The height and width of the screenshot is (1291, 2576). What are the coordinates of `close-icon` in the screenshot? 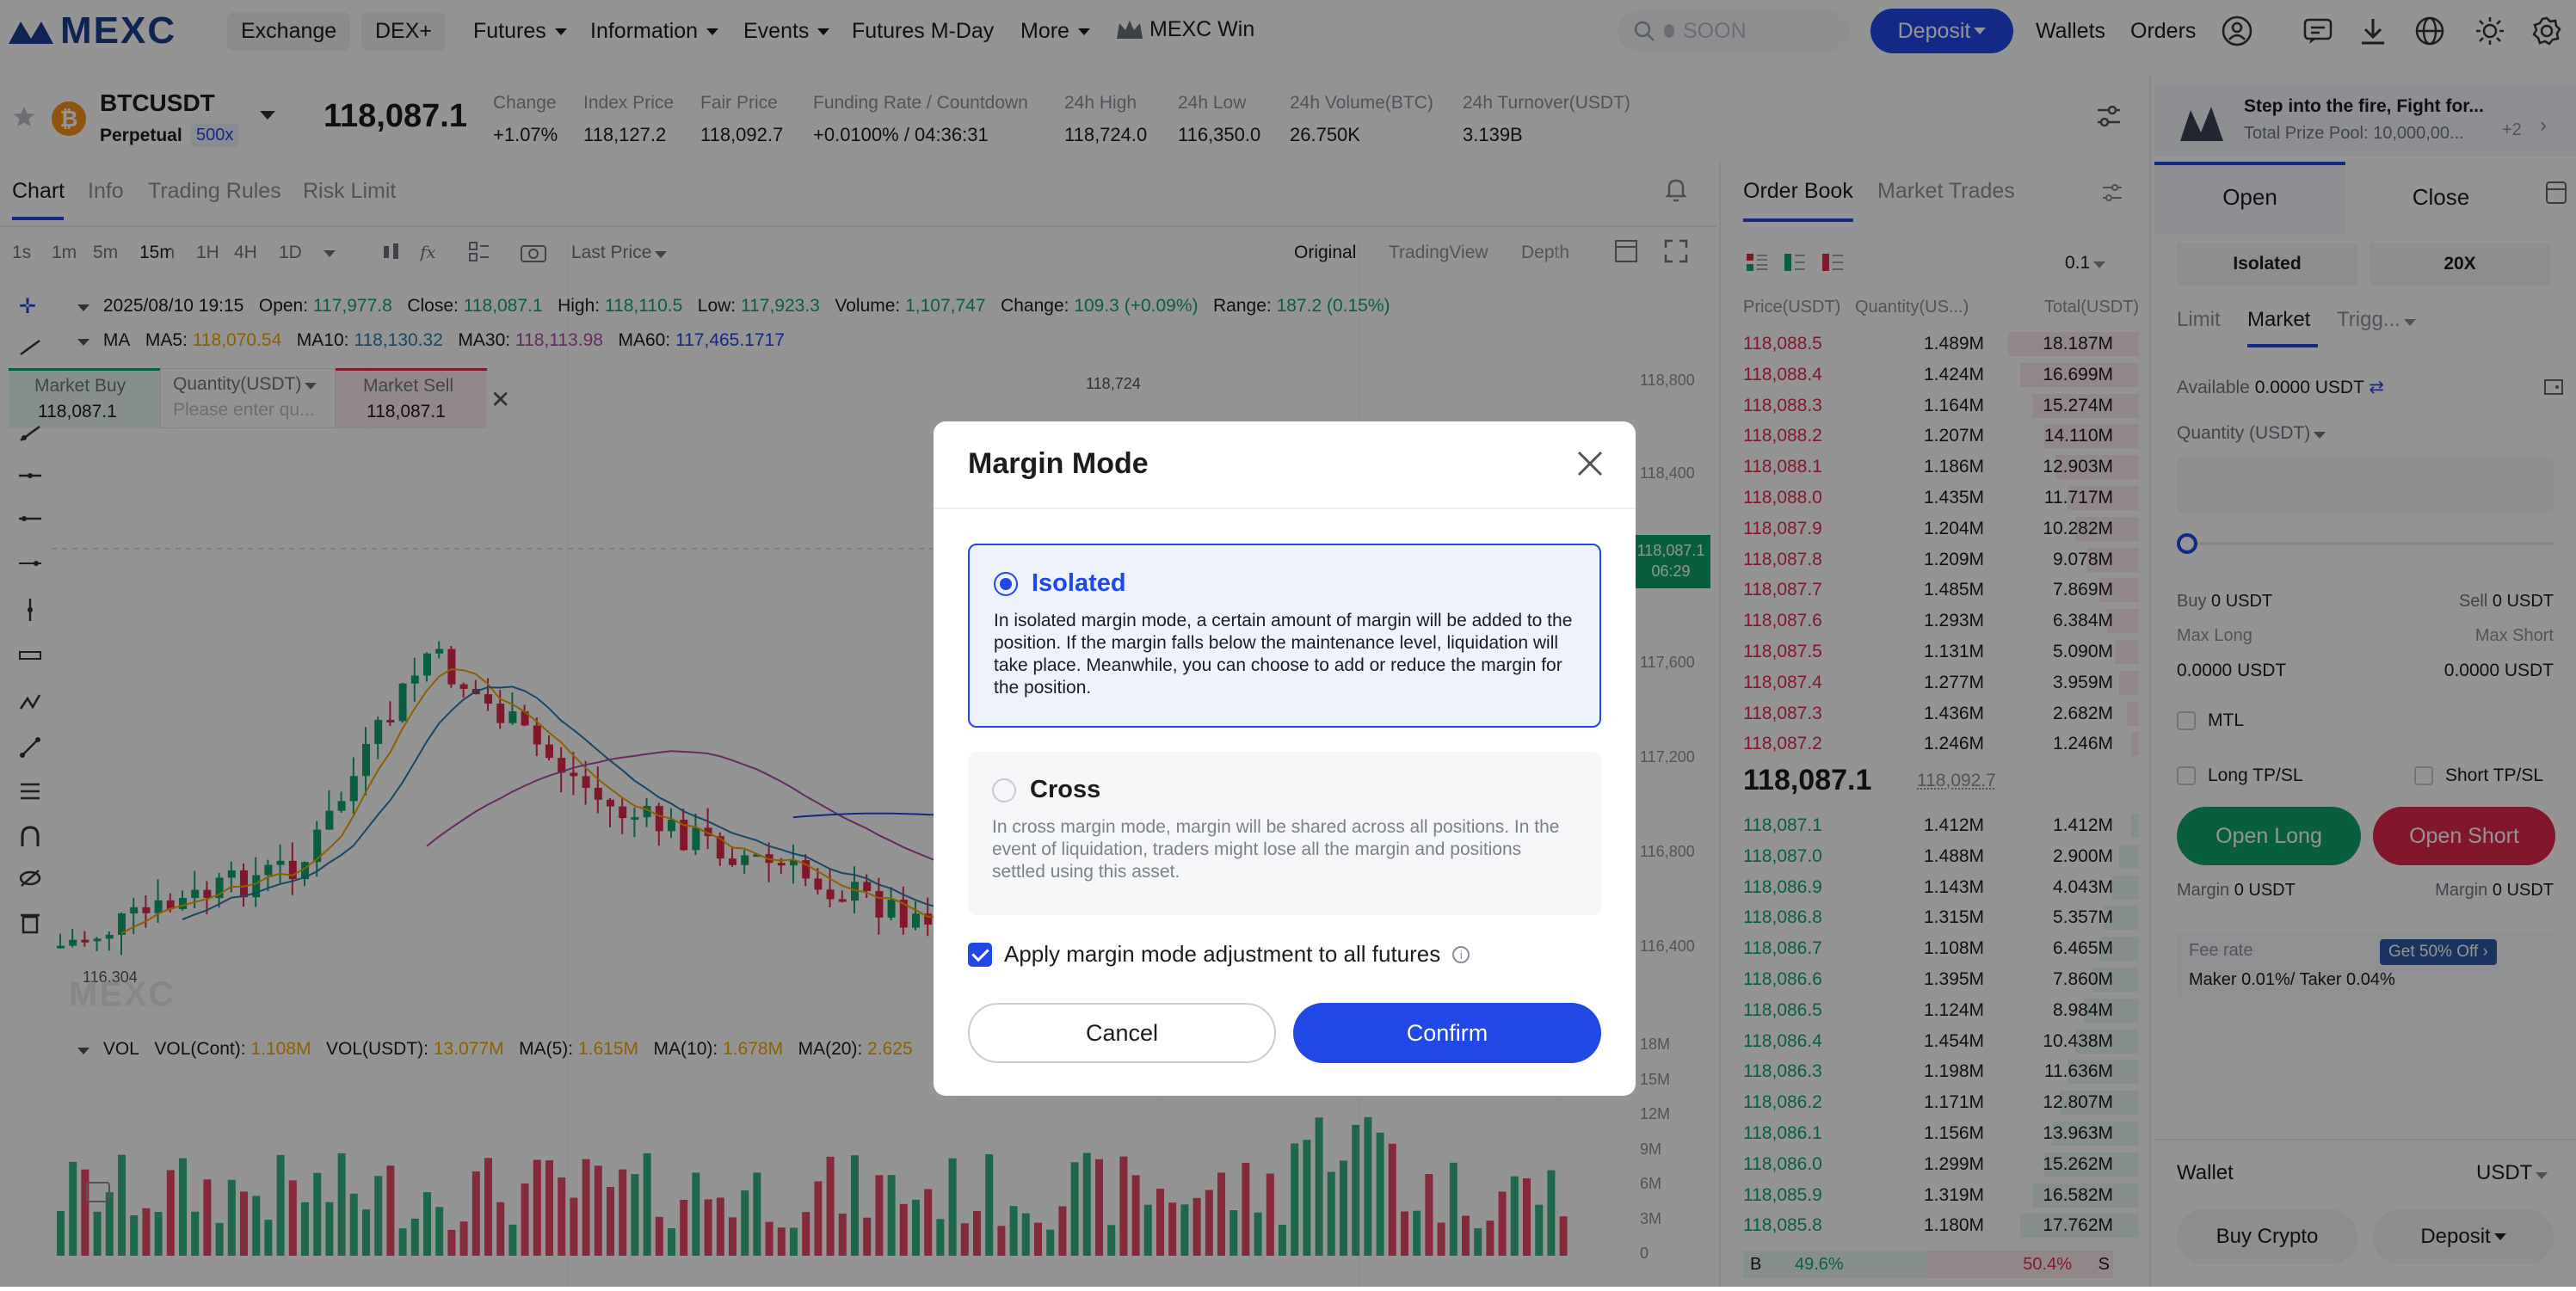 It's located at (1590, 466).